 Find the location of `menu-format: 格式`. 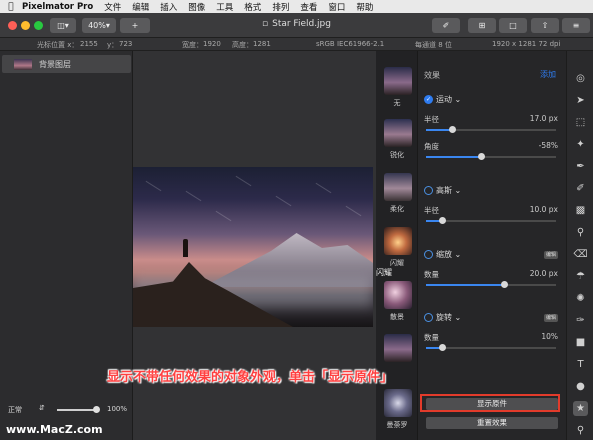

menu-format: 格式 is located at coordinates (252, 7).